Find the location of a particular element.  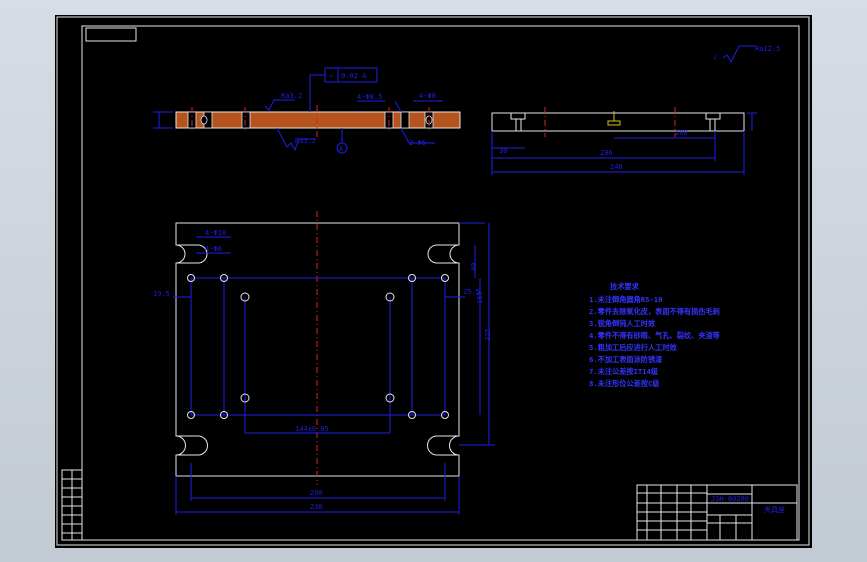

flatness-label: 0.02 A is located at coordinates (354, 76).